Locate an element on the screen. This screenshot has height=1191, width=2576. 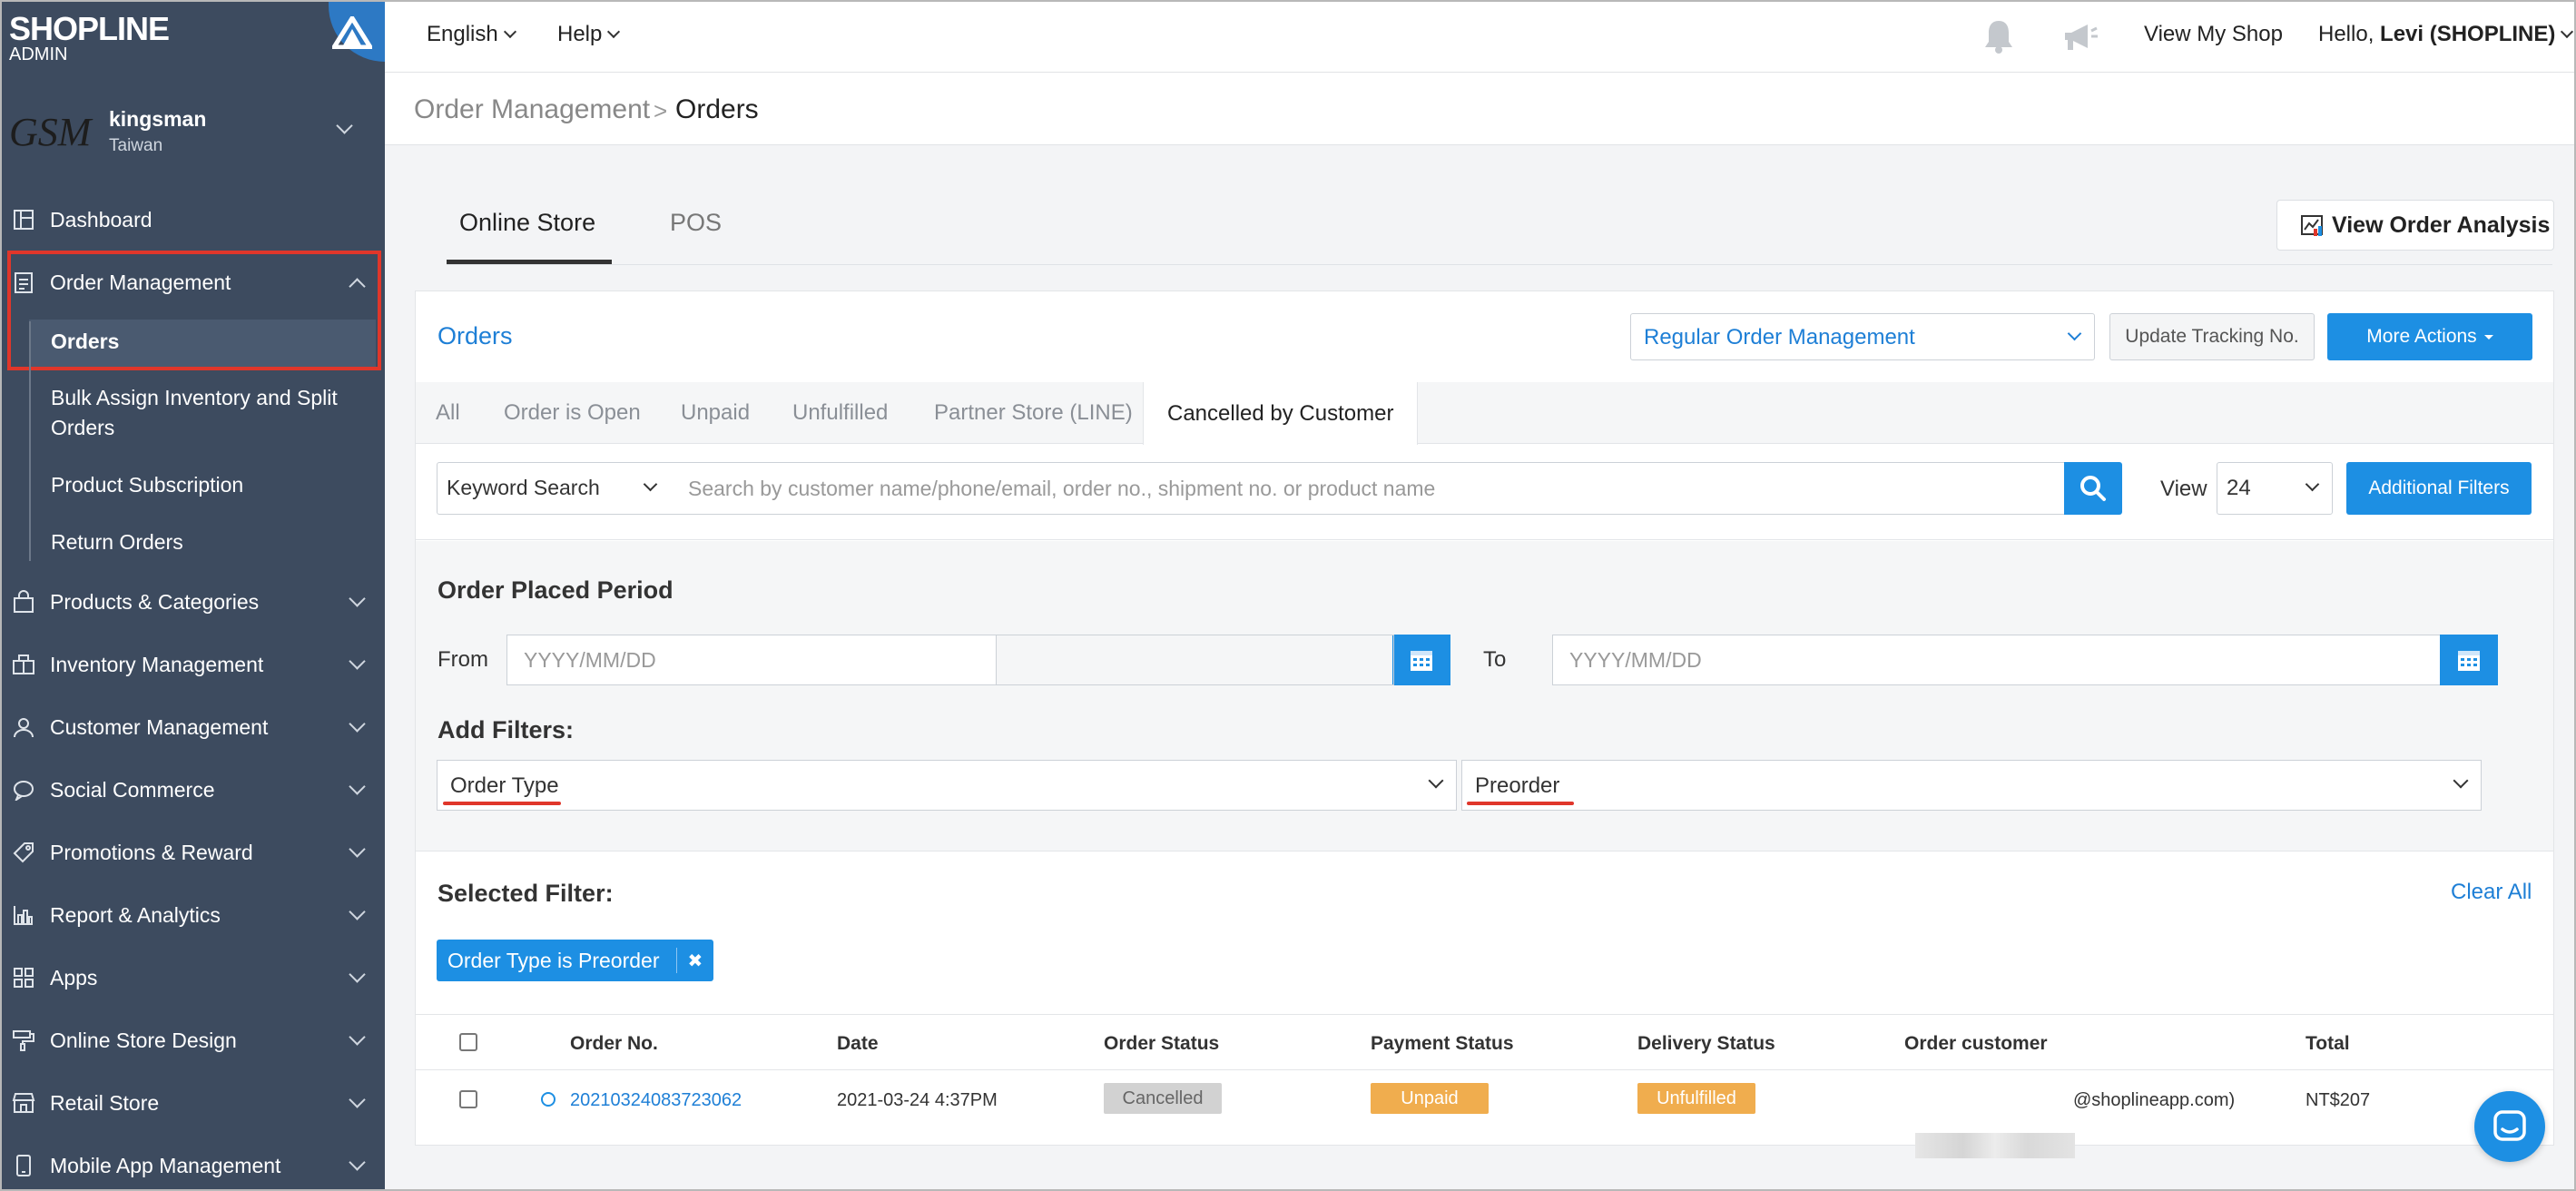
keyword-search-select: Keyword Search is located at coordinates (553, 488).